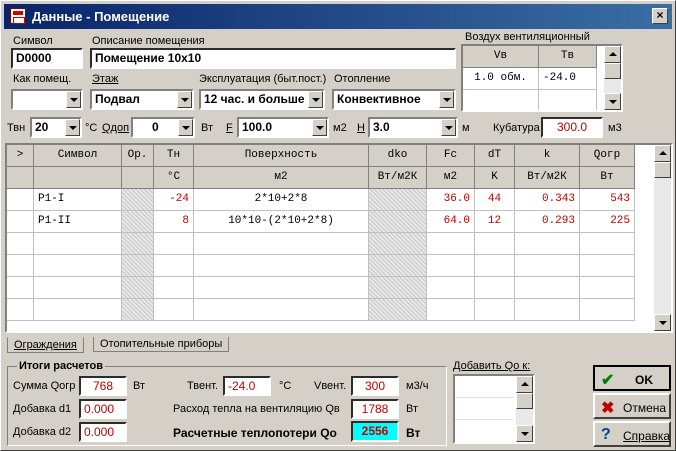  Describe the element at coordinates (163, 127) in the screenshot. I see `qdop-select: 0` at that location.